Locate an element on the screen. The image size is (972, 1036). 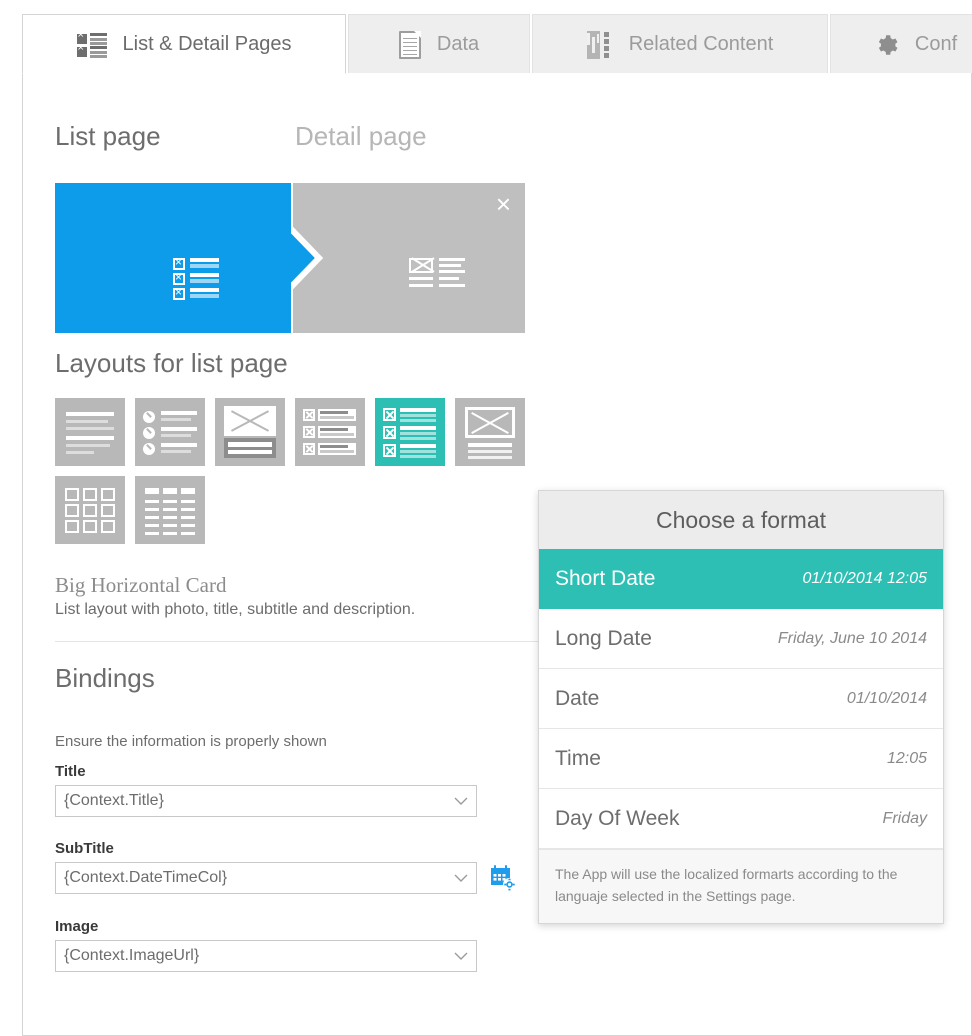
tab-strip: List & Detail Pages Data is located at coordinates (486, 37).